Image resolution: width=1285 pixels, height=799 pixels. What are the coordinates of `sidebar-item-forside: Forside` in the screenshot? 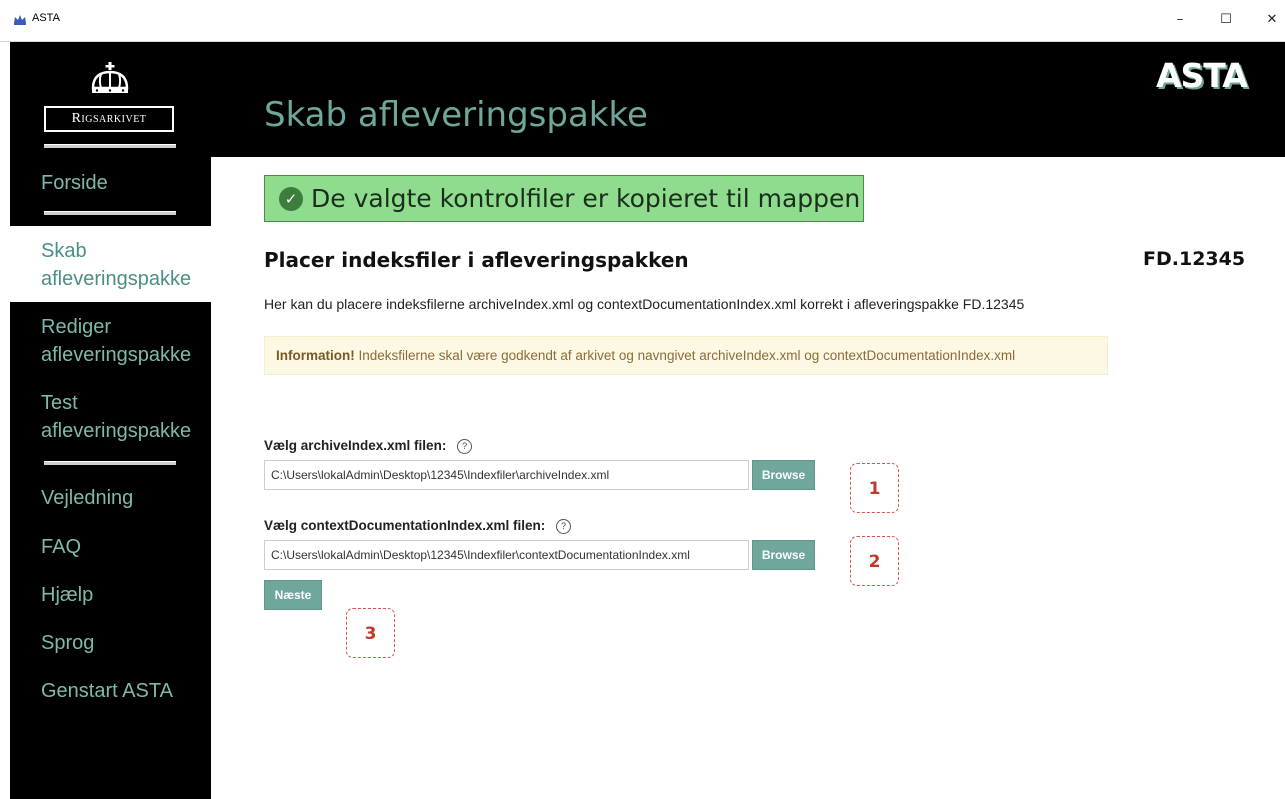 It's located at (74, 183).